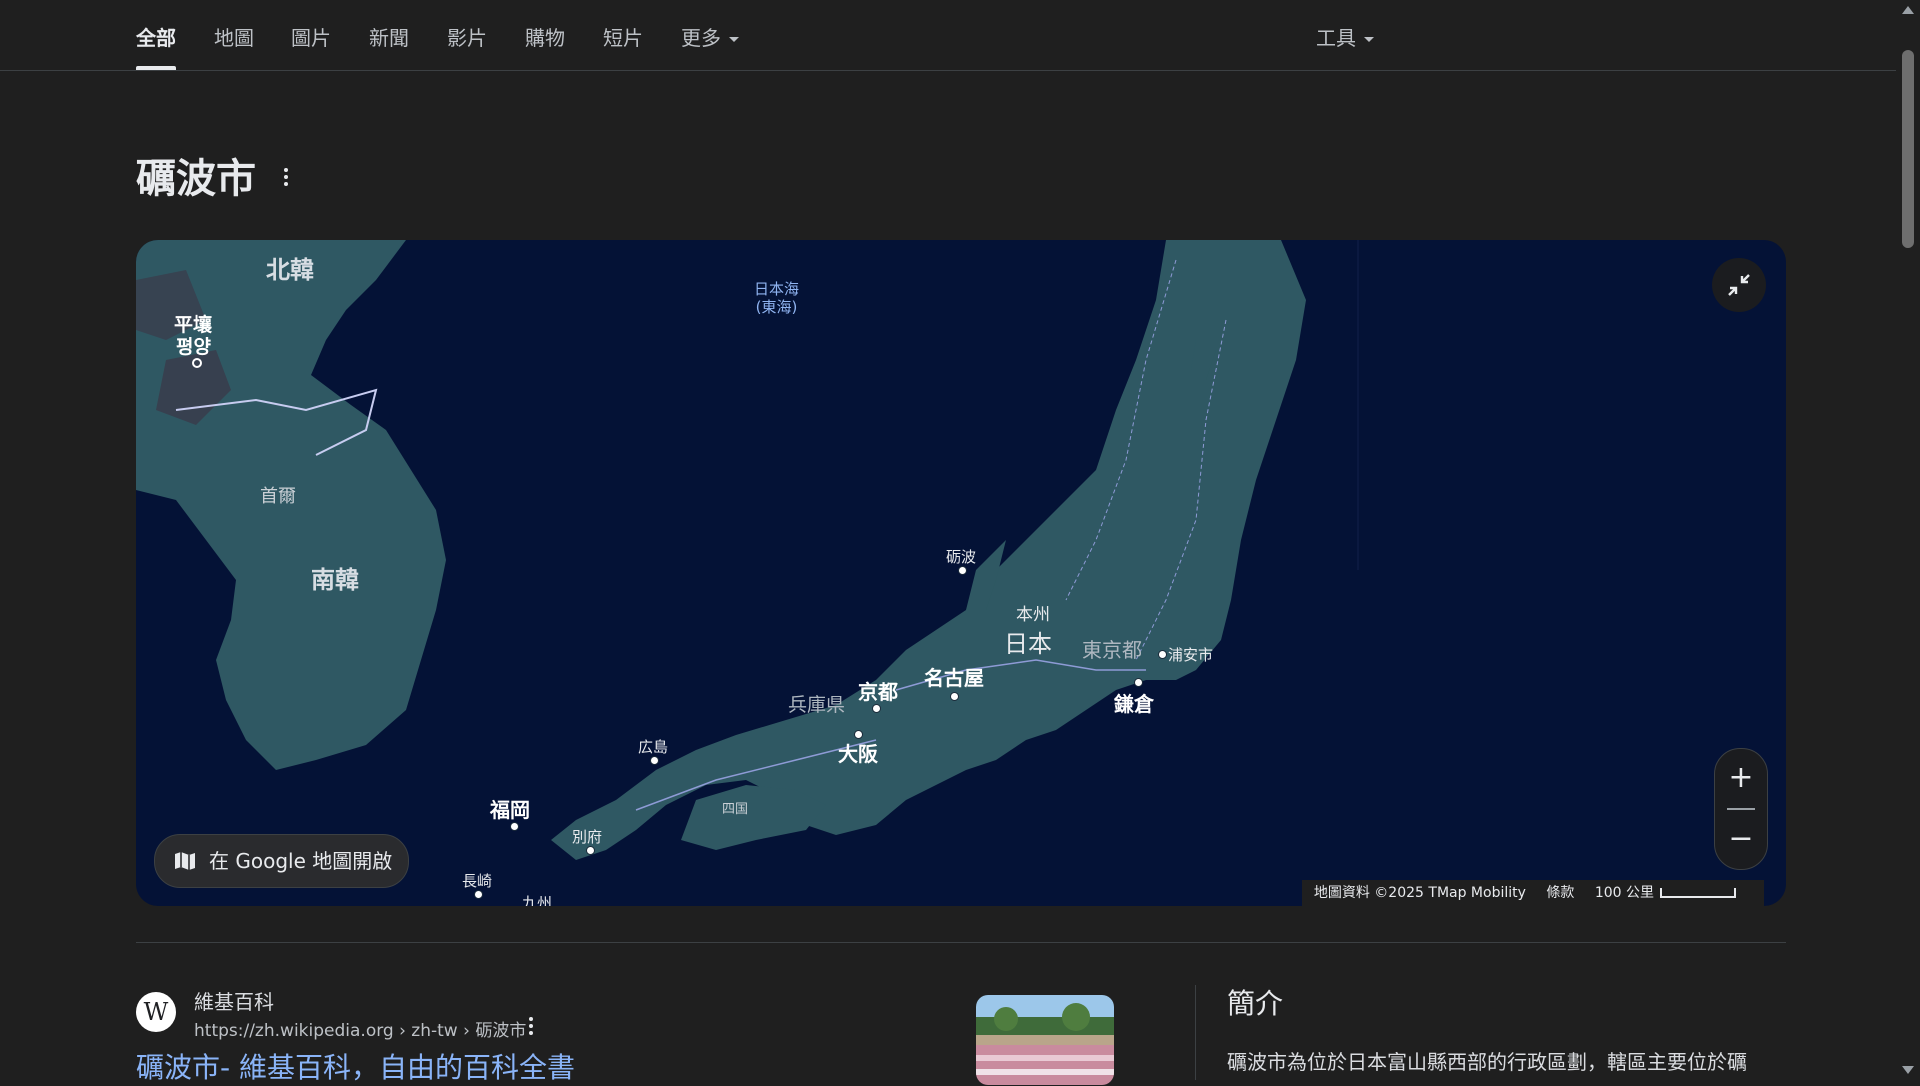  What do you see at coordinates (467, 46) in the screenshot?
I see `tab-videos: 影片` at bounding box center [467, 46].